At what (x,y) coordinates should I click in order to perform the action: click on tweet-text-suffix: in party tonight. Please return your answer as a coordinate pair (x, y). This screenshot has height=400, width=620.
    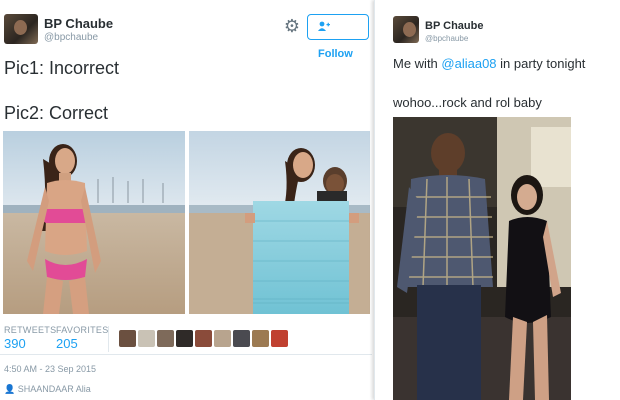
    Looking at the image, I should click on (541, 63).